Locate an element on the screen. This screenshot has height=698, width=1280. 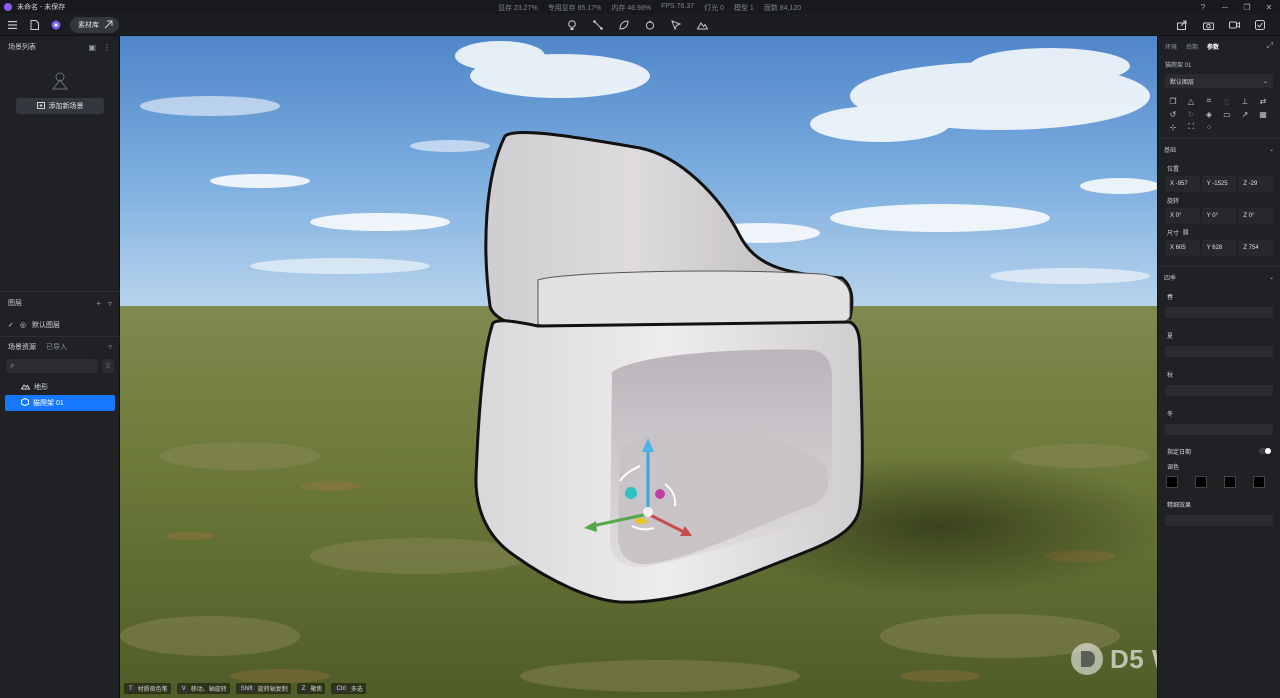
shortcut-hint: V 移动、轴旋转 is located at coordinates (203, 688).